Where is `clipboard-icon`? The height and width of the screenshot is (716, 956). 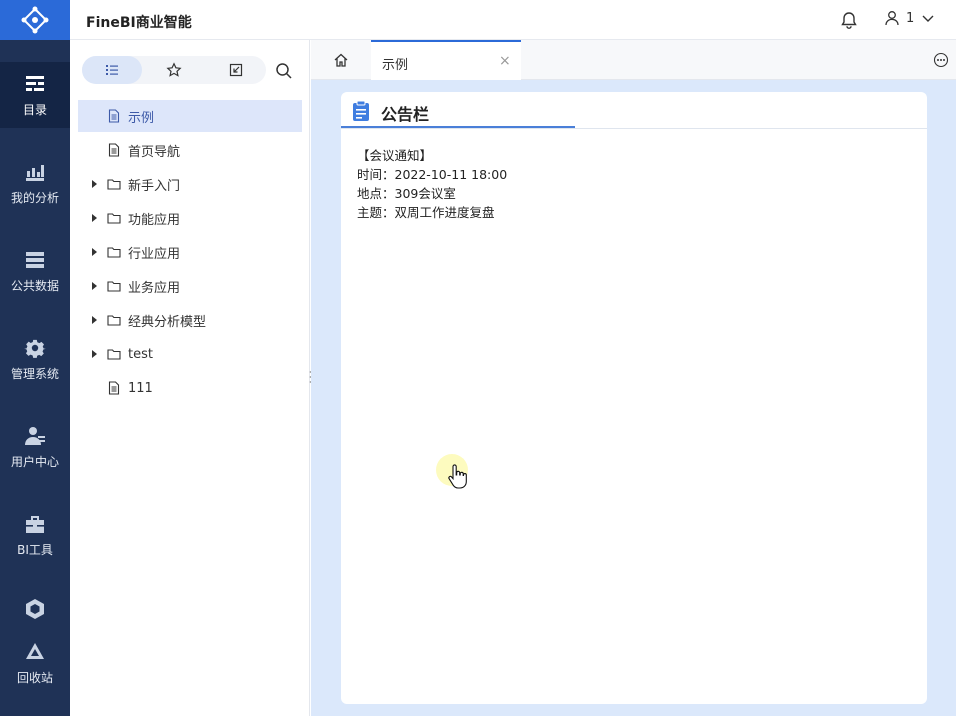 clipboard-icon is located at coordinates (361, 110).